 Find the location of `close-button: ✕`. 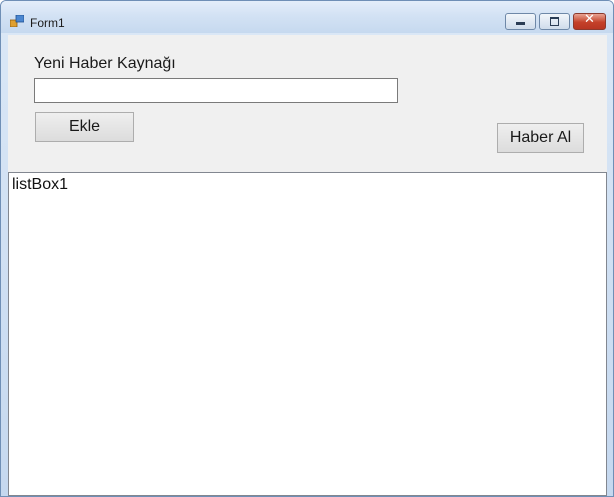

close-button: ✕ is located at coordinates (589, 21).